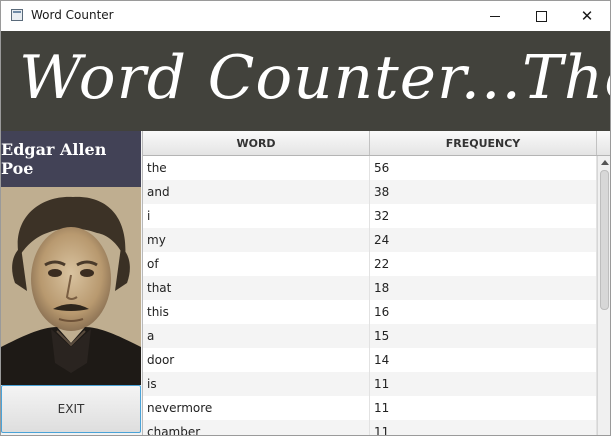 Image resolution: width=611 pixels, height=436 pixels. I want to click on table-row: a 15, so click(370, 336).